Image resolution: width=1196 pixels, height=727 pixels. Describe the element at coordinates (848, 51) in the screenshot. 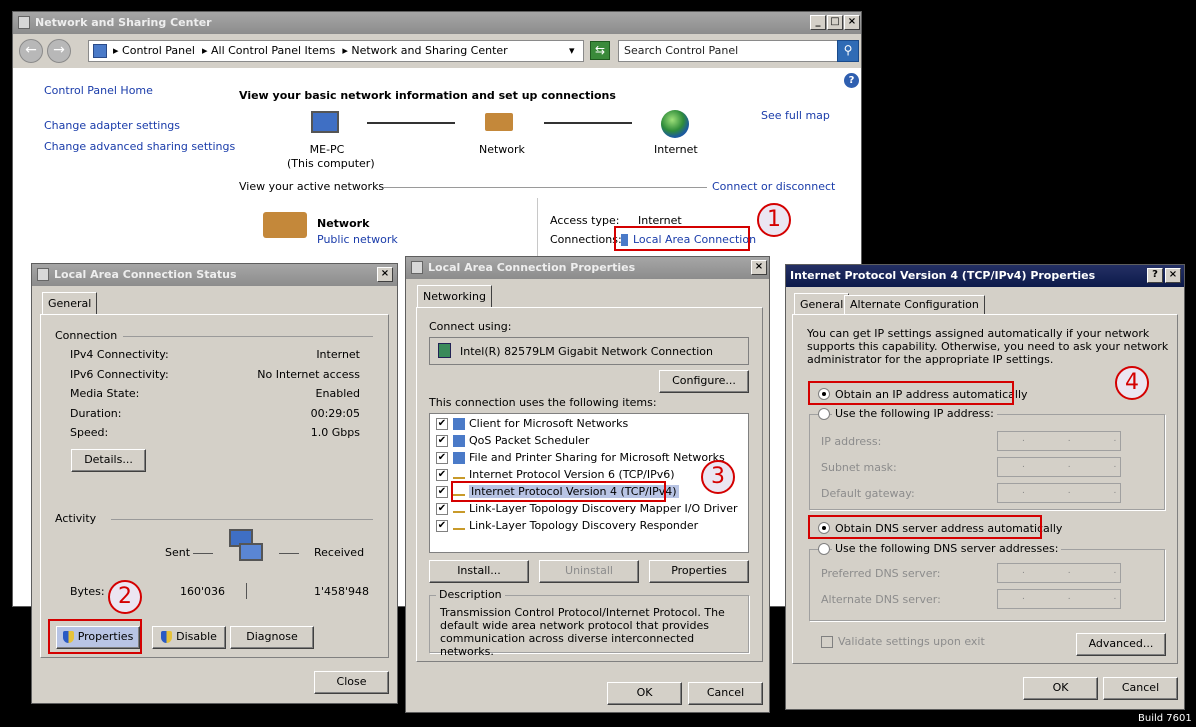

I see `search-button: ⚲` at that location.